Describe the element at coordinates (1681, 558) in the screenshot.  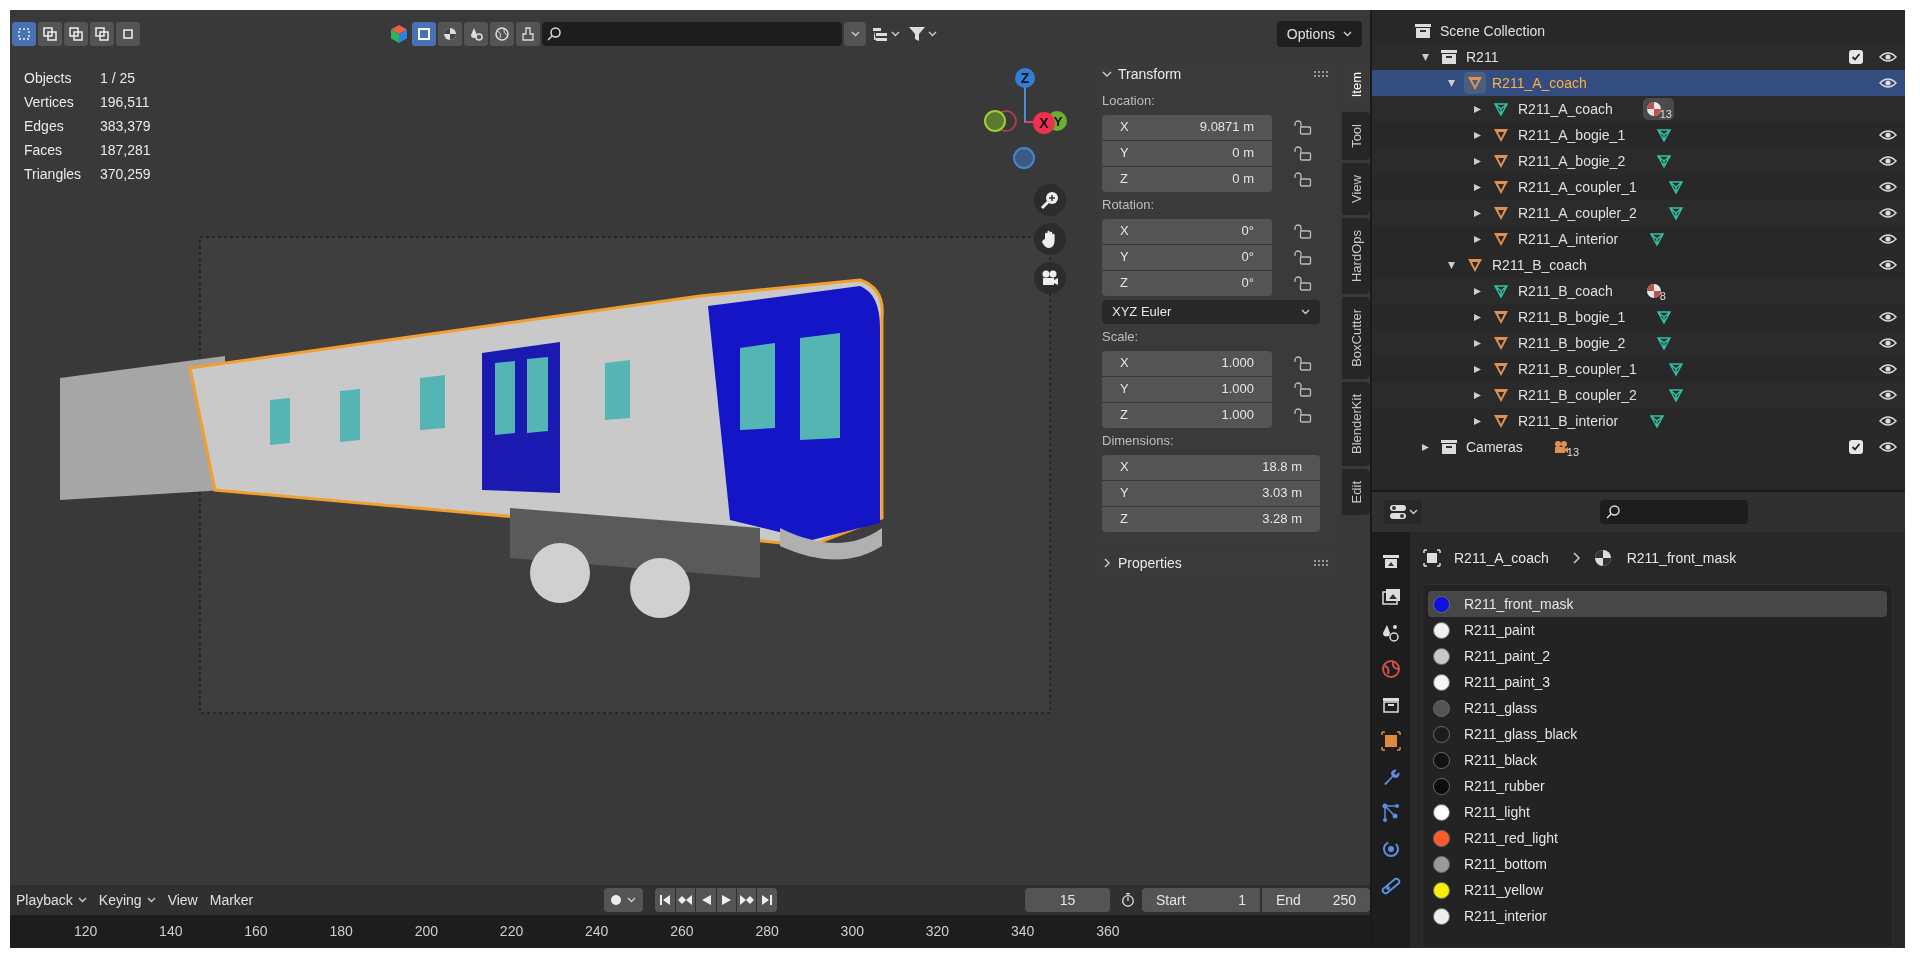
I see `breadcrumb-item: R211_front_mask` at that location.